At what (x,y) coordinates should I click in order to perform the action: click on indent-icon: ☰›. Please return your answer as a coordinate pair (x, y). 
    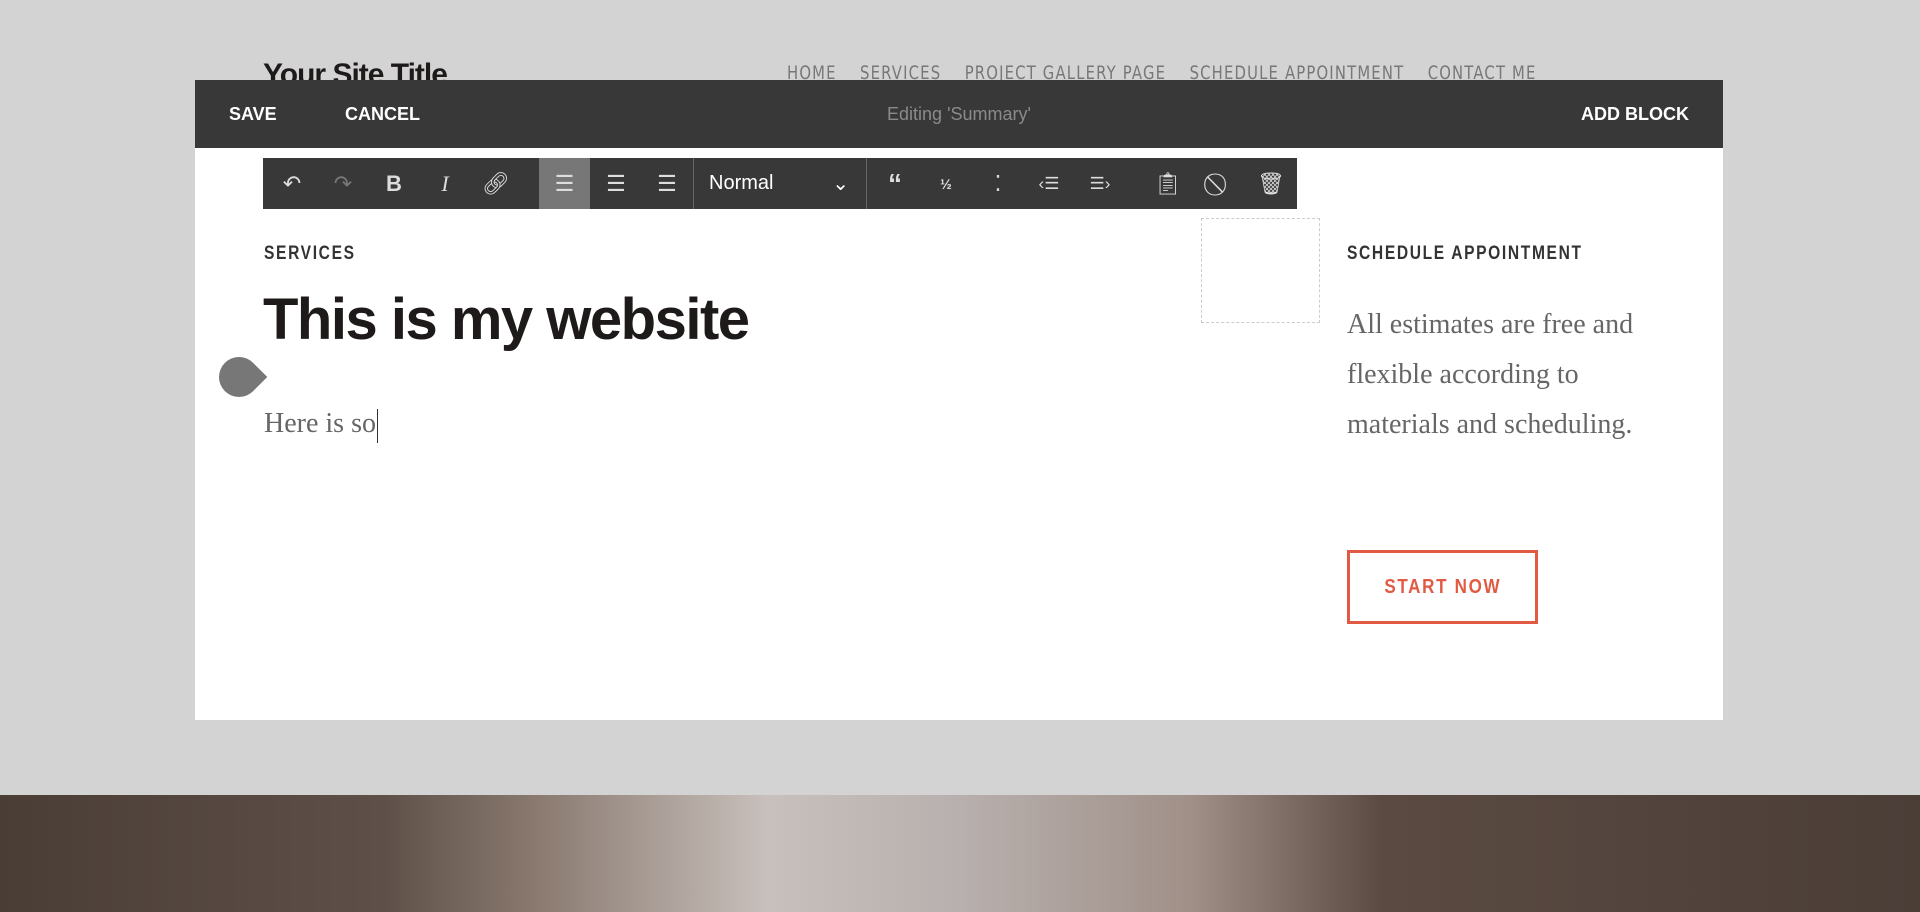
    Looking at the image, I should click on (1100, 183).